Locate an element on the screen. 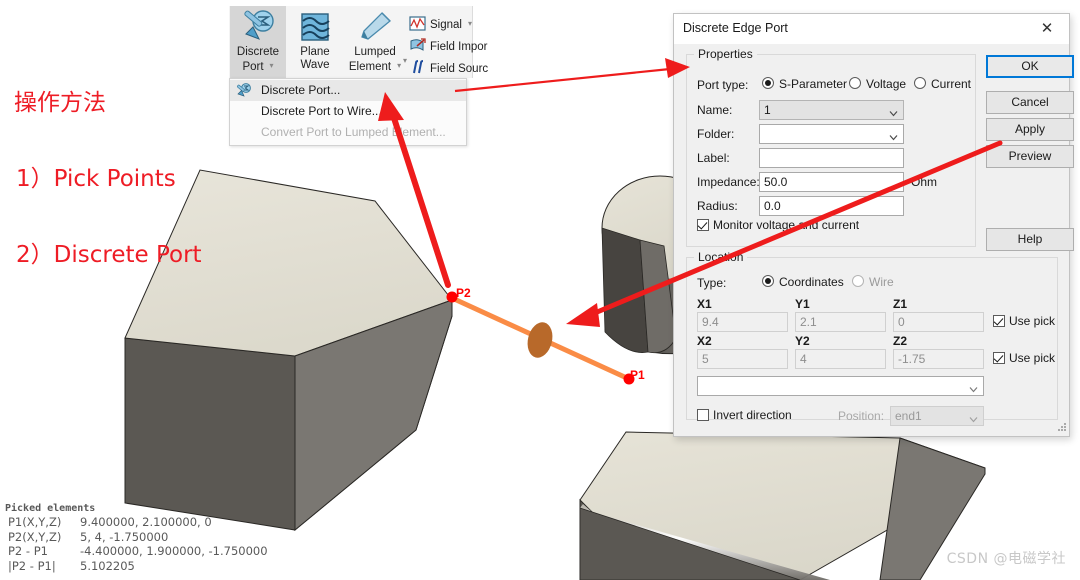 The height and width of the screenshot is (580, 1080). invert-direction-checkbox: Invert direction is located at coordinates (744, 415).